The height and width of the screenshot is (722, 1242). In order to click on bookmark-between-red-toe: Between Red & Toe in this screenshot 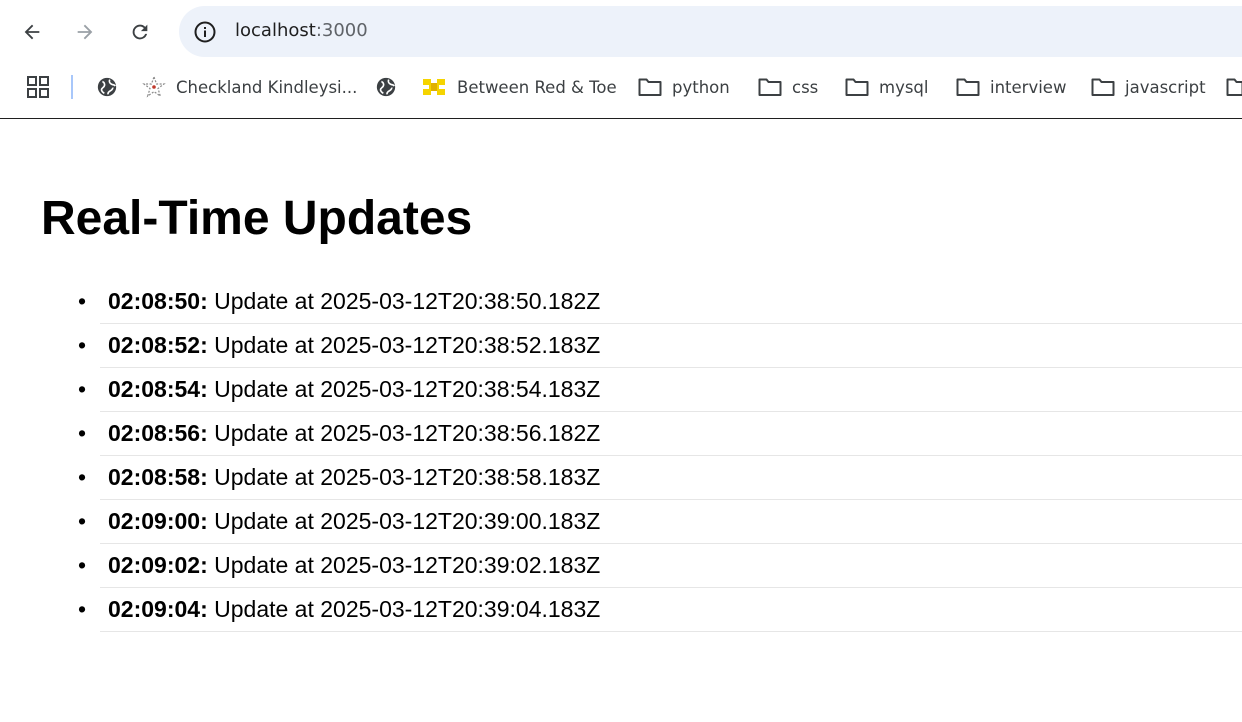, I will do `click(519, 87)`.